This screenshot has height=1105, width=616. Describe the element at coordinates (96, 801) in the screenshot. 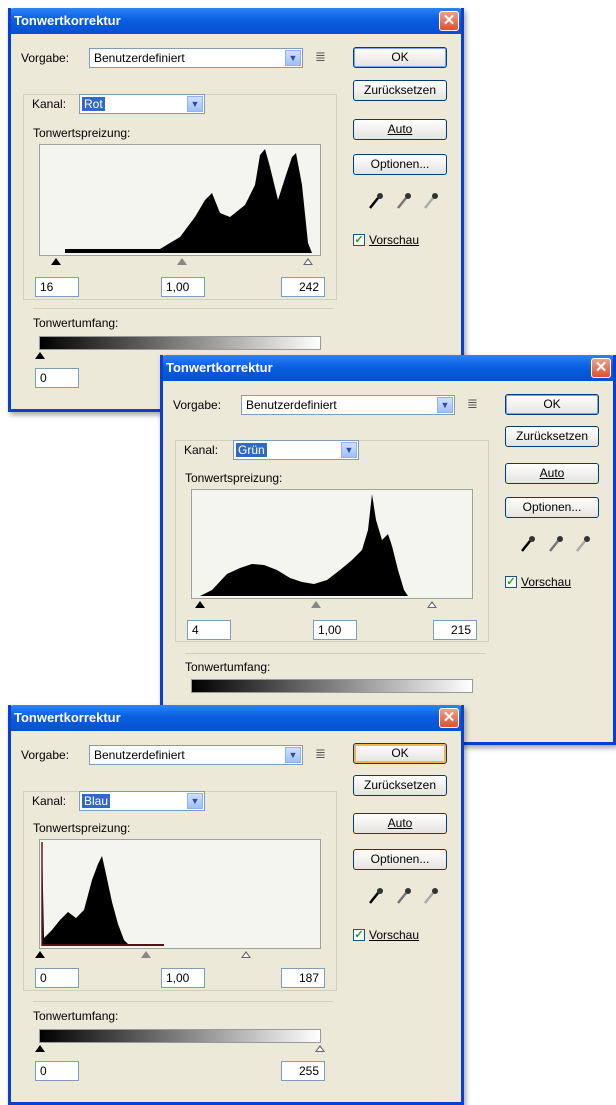

I see `channel-value: Blau` at that location.